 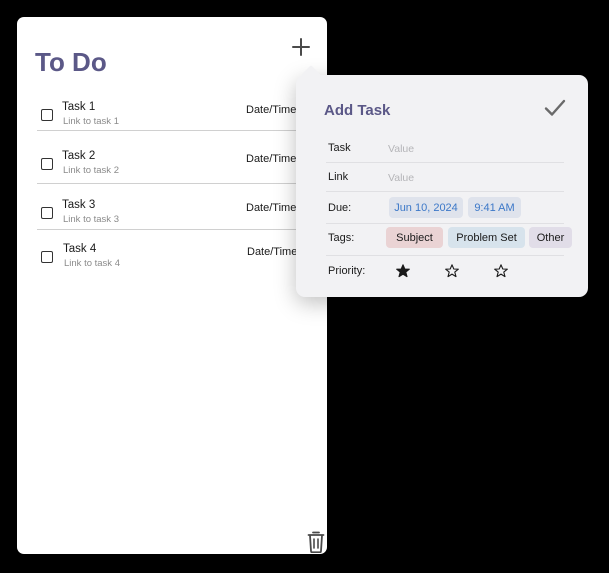 What do you see at coordinates (550, 237) in the screenshot?
I see `tag-other: Other` at bounding box center [550, 237].